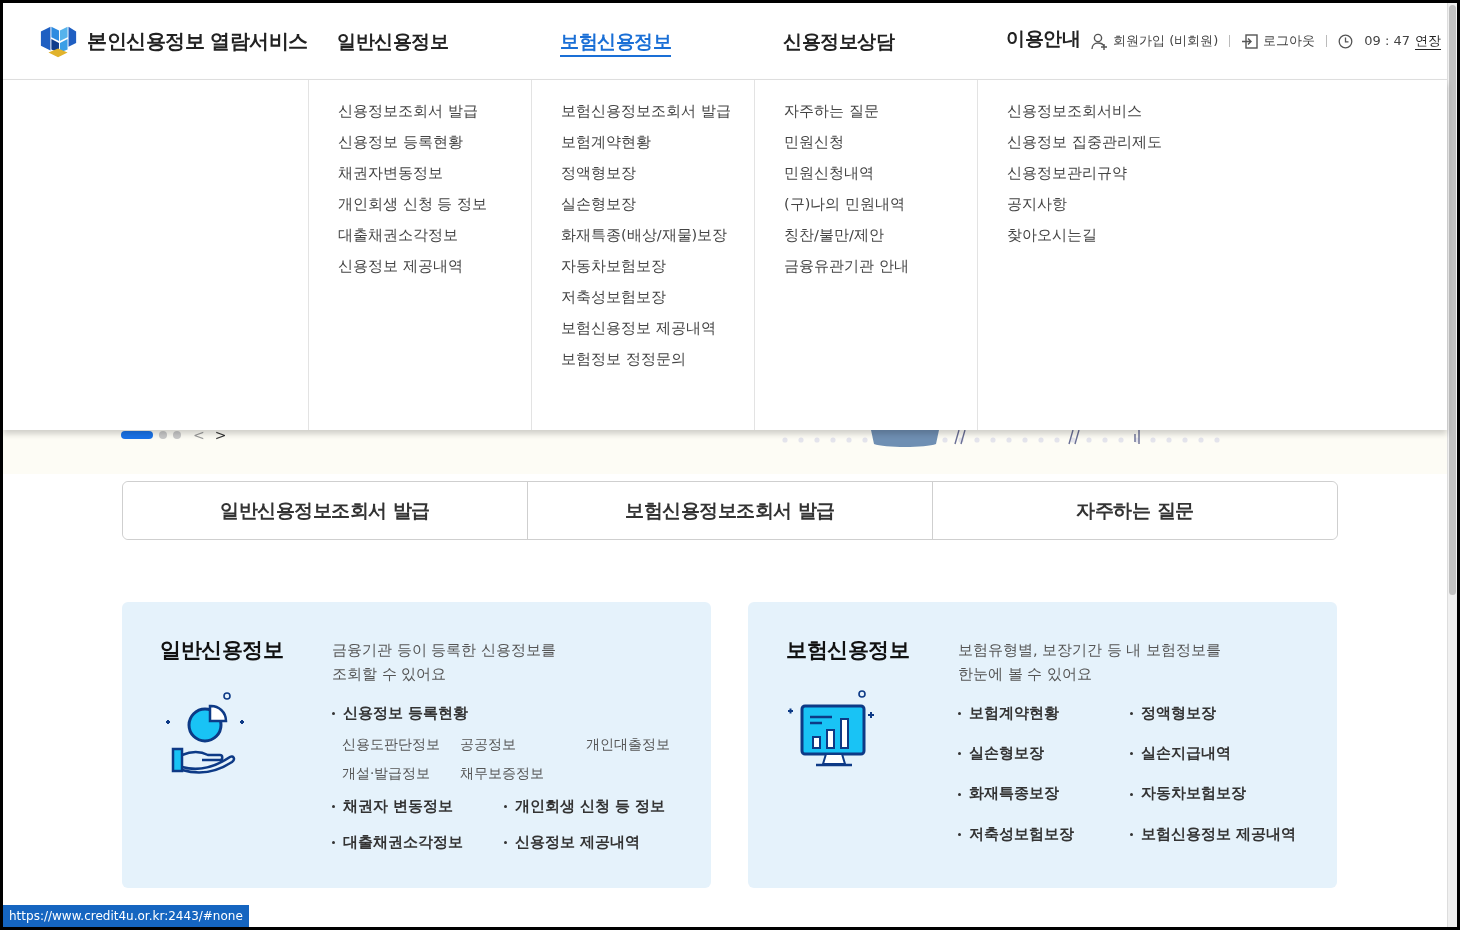 The height and width of the screenshot is (930, 1460). What do you see at coordinates (1016, 834) in the screenshot?
I see `card-link: 저축성보험보장` at bounding box center [1016, 834].